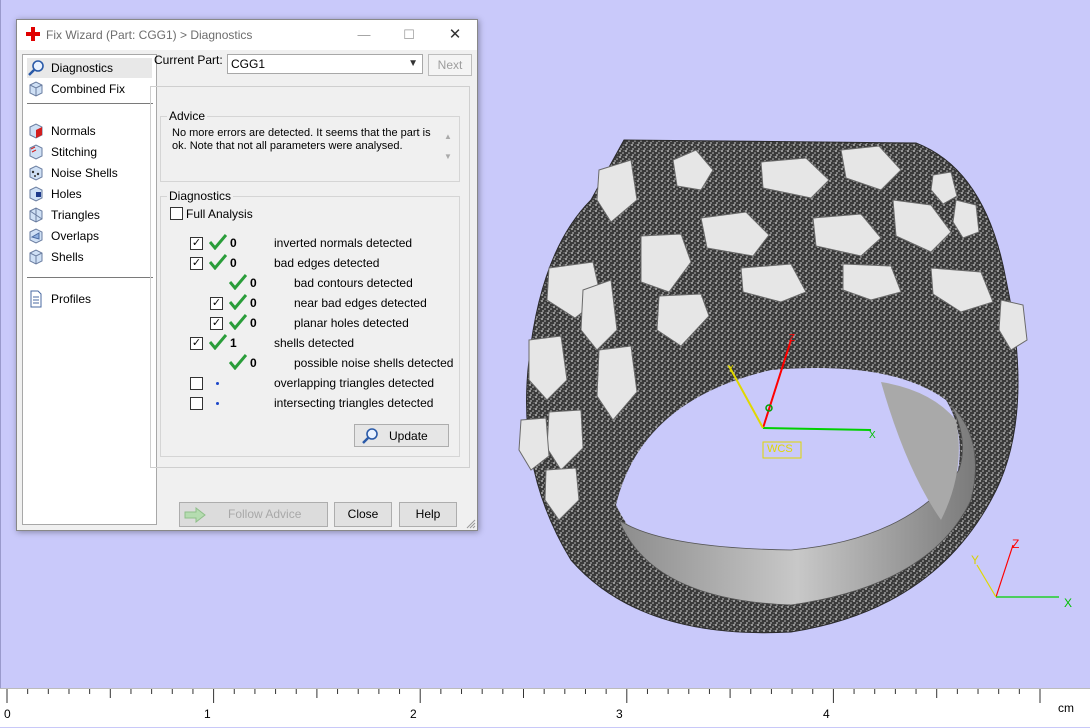  I want to click on planar-holes-count: 0, so click(253, 323).